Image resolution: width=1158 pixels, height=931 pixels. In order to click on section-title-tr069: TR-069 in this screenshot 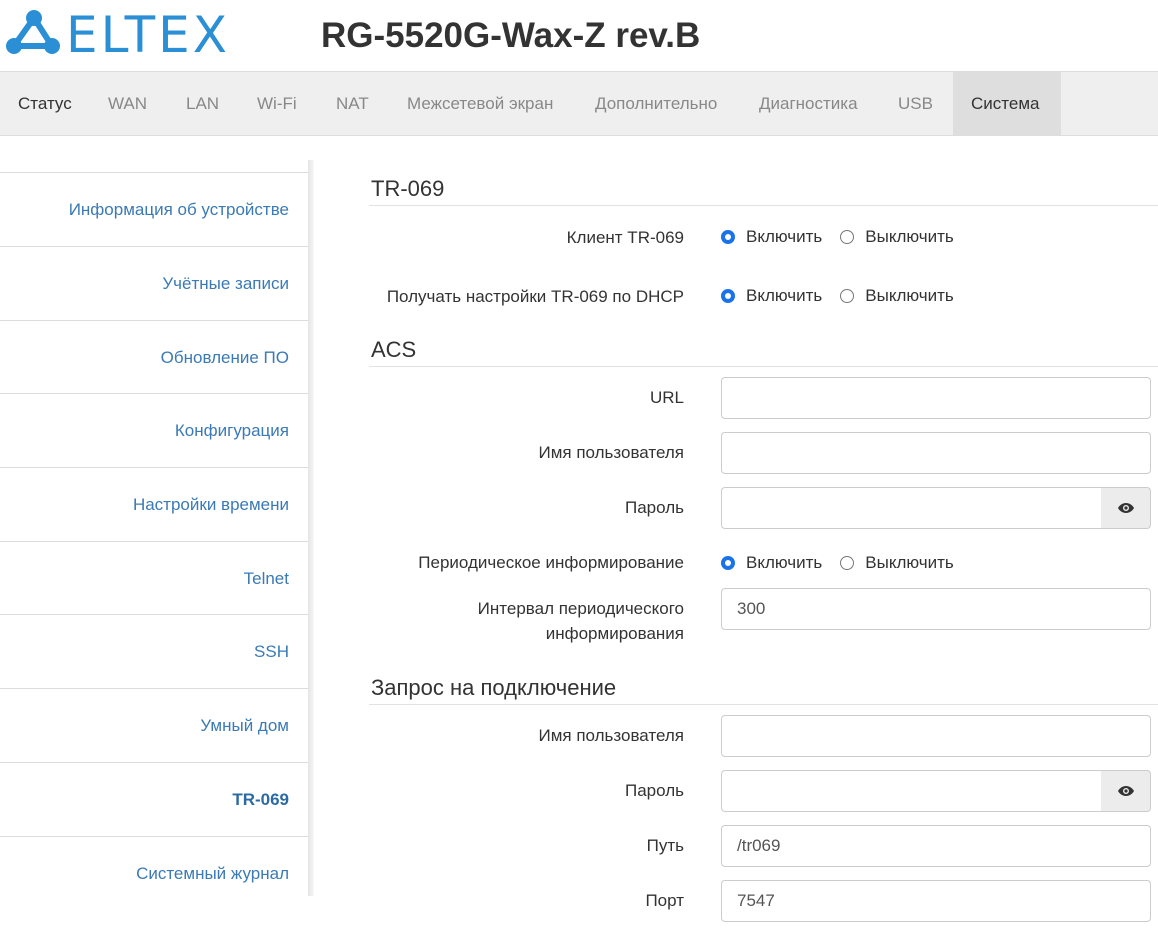, I will do `click(408, 188)`.